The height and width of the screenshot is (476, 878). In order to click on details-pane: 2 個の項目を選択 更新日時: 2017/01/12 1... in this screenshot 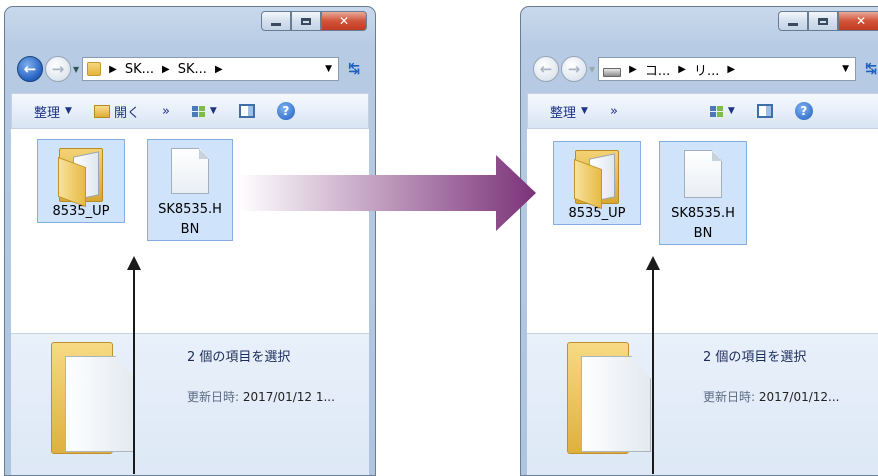, I will do `click(190, 404)`.